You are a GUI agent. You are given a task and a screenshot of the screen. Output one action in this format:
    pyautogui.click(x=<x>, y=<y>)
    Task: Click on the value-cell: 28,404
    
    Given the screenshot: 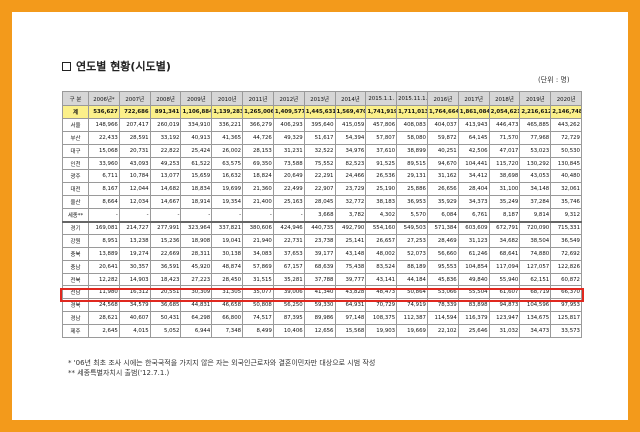 What is the action you would take?
    pyautogui.click(x=473, y=189)
    